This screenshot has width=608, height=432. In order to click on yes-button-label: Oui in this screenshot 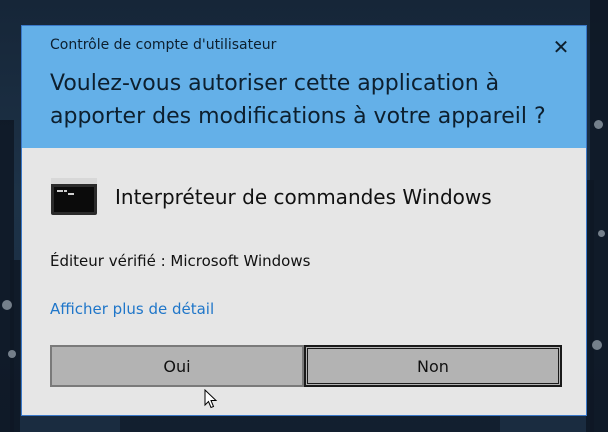, I will do `click(177, 366)`.